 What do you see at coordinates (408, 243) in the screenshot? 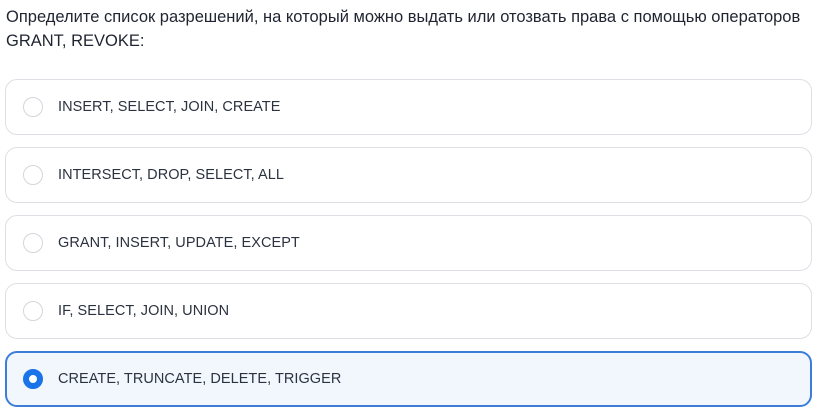
I see `answer-option: GRANT, INSERT, UPDATE, EXCEPT` at bounding box center [408, 243].